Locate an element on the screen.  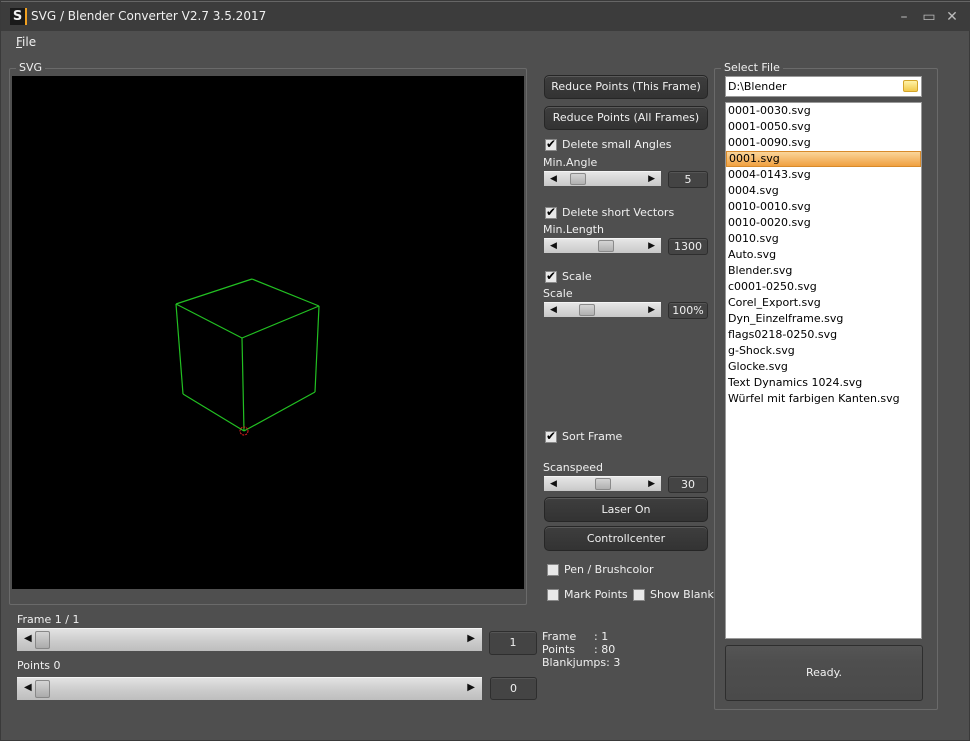
delete-small-angles-box is located at coordinates (551, 144).